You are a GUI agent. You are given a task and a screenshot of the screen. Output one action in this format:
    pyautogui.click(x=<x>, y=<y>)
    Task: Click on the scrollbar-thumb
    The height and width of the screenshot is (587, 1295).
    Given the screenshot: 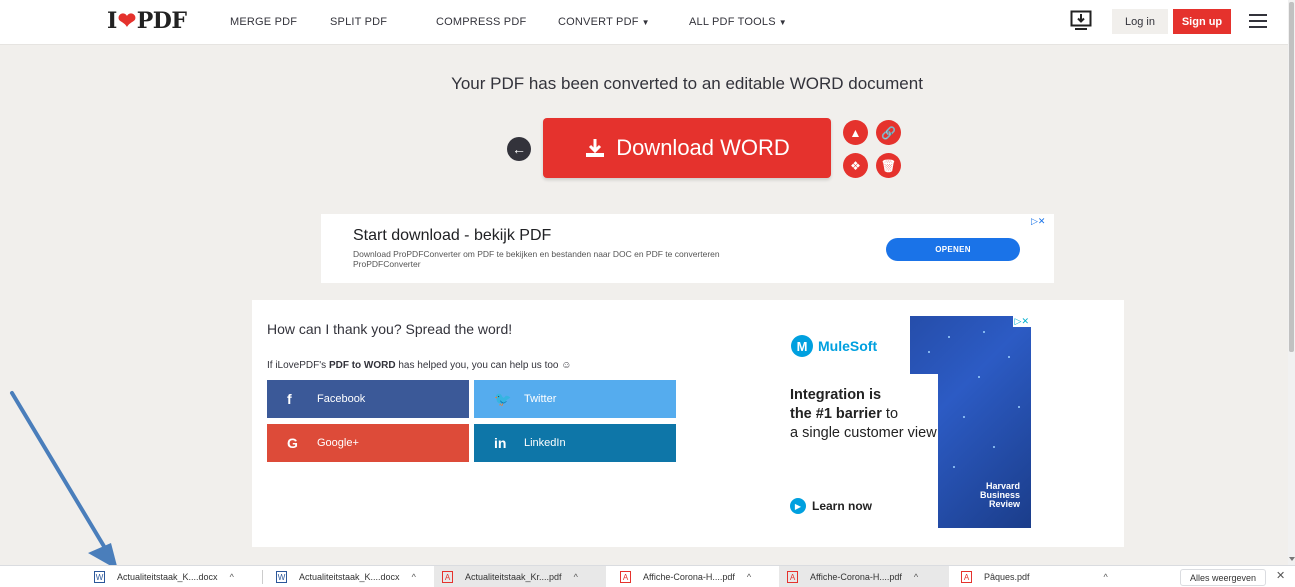 What is the action you would take?
    pyautogui.click(x=1291, y=177)
    